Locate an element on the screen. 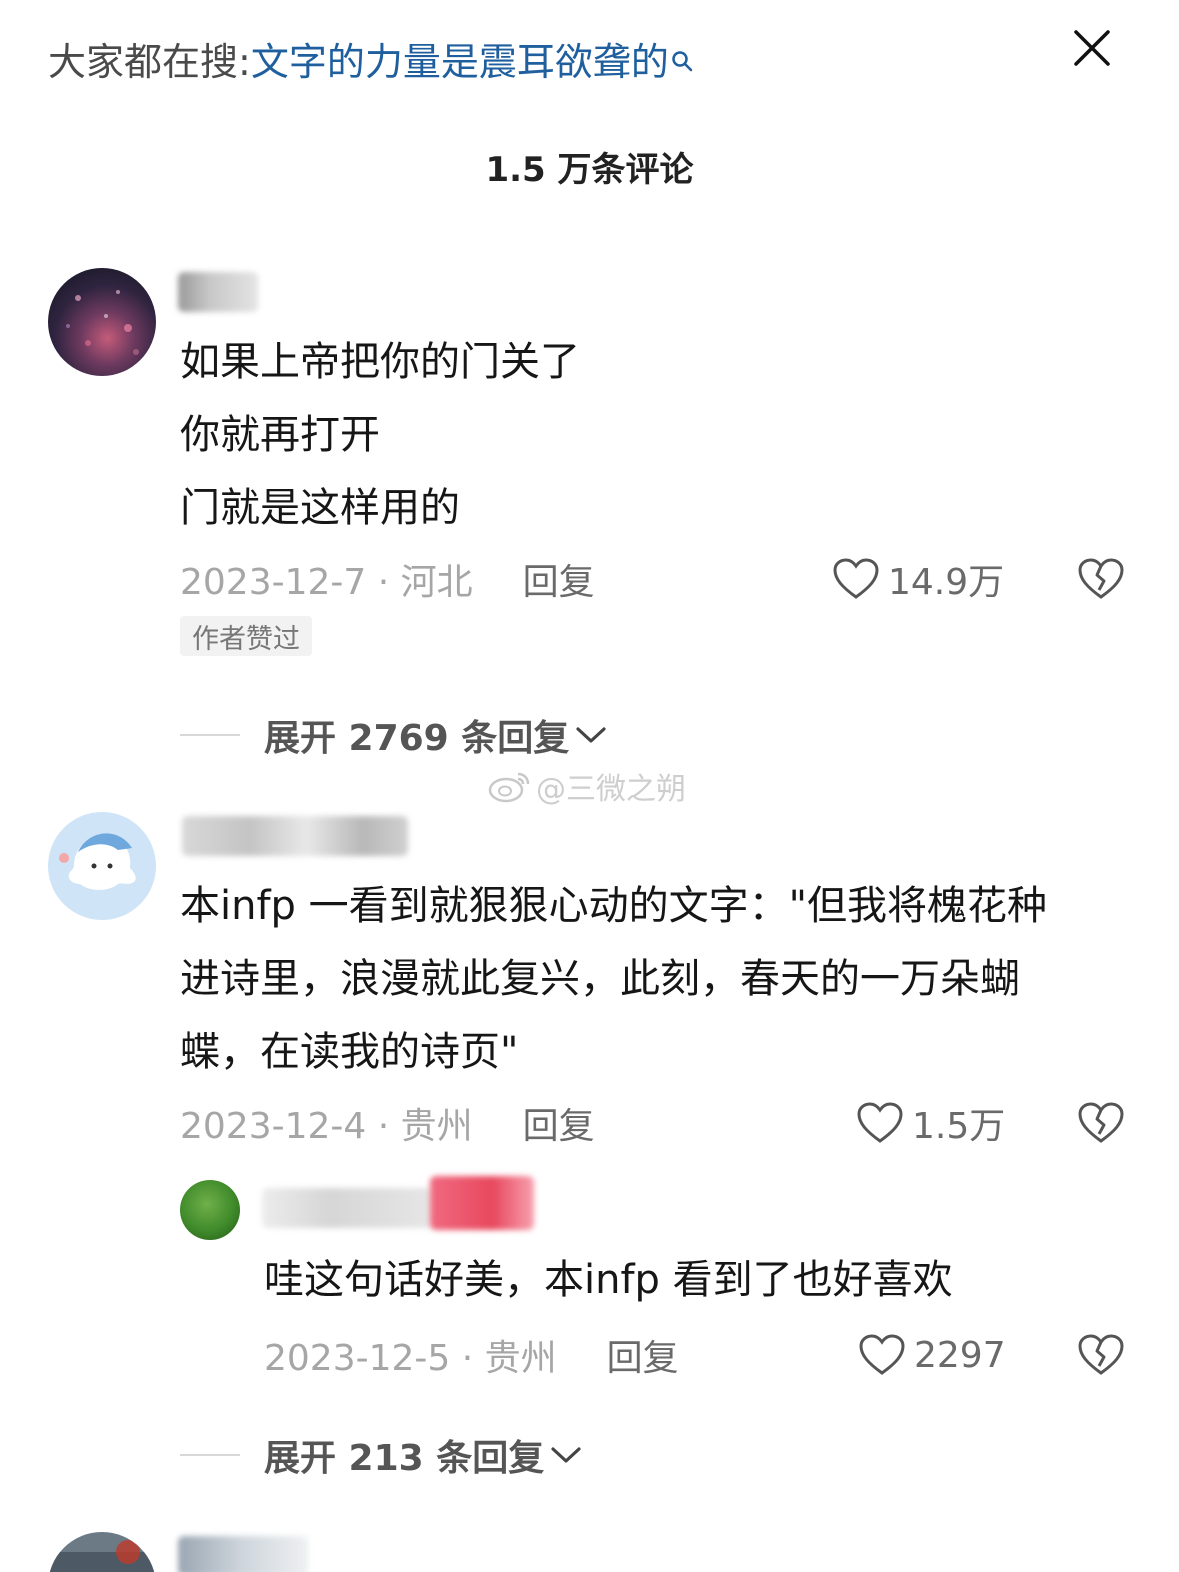 The width and height of the screenshot is (1179, 1572). expand-replies-button: 展开 2769 条回复 is located at coordinates (393, 735).